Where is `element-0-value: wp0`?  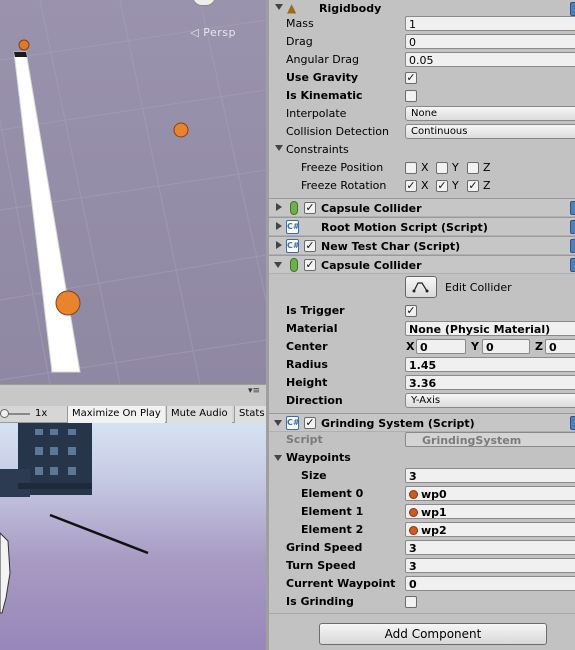
element-0-value: wp0 is located at coordinates (434, 494).